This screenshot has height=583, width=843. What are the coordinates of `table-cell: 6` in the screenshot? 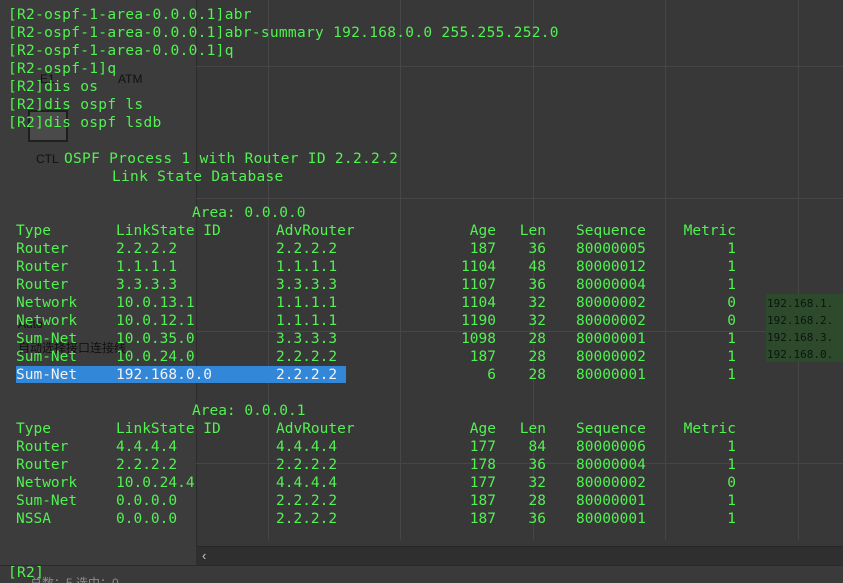 It's located at (491, 375).